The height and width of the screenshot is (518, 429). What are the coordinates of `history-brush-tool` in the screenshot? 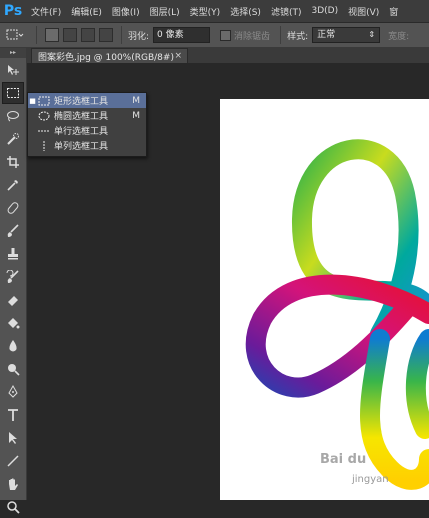 It's located at (13, 277).